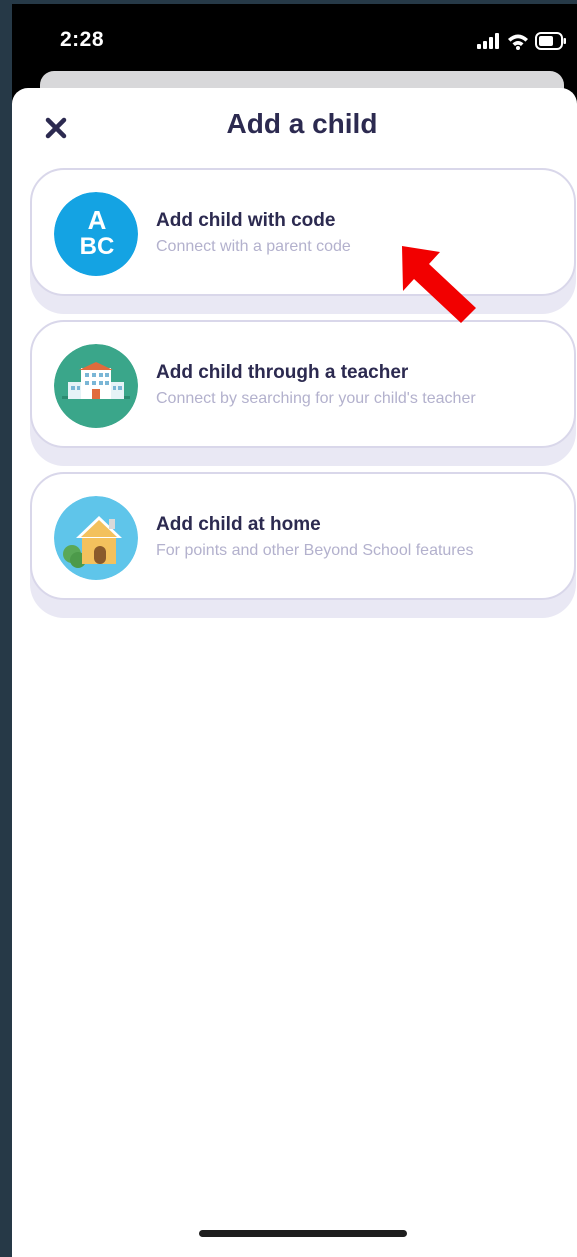  Describe the element at coordinates (238, 524) in the screenshot. I see `option-label: Add child at home` at that location.